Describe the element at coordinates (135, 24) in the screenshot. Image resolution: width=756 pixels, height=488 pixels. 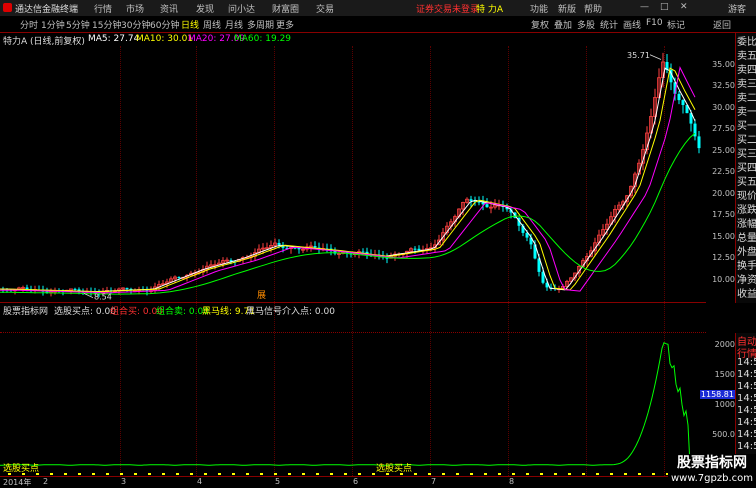
I see `tab-30min: 30分钟` at that location.